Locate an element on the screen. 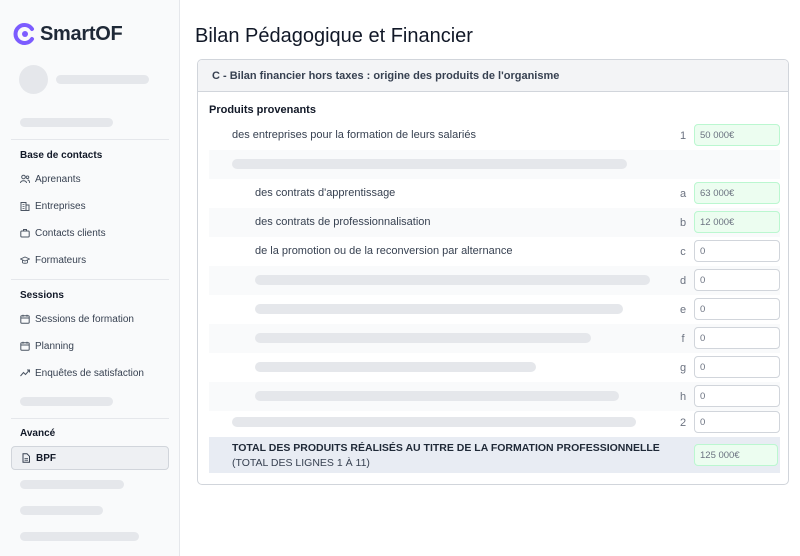  table-row: g is located at coordinates (494, 367).